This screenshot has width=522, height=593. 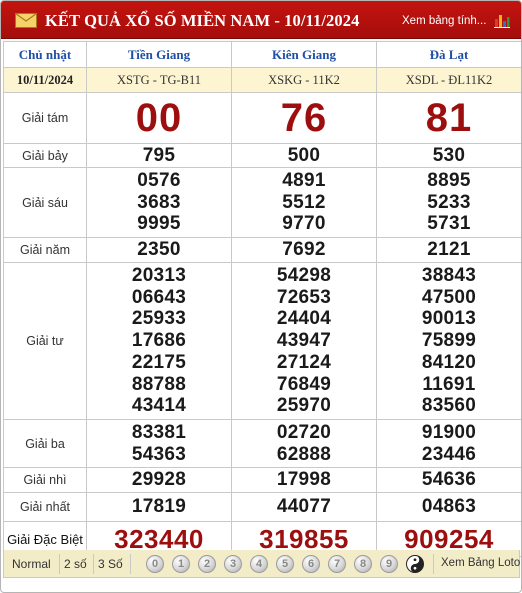 I want to click on prize-label: Giải tám, so click(x=45, y=118).